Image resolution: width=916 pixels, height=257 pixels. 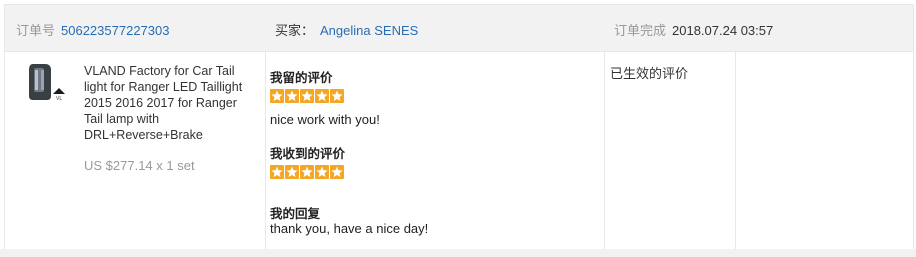 What do you see at coordinates (47, 82) in the screenshot?
I see `tail-light-product-icon: VL` at bounding box center [47, 82].